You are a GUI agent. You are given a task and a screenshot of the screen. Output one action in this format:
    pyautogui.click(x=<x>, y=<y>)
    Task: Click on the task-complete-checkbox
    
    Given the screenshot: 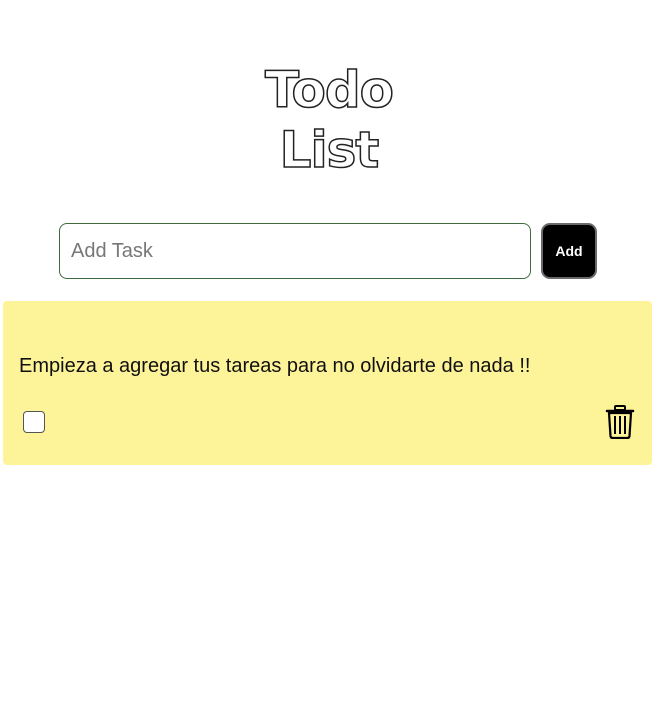 What is the action you would take?
    pyautogui.click(x=34, y=422)
    